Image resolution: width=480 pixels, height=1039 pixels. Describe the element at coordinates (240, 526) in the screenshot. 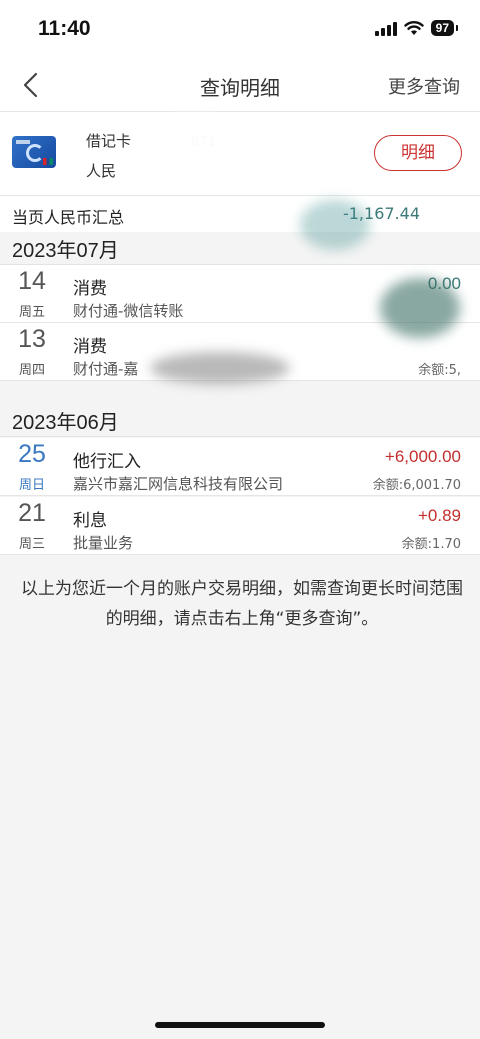

I see `transaction-row: 21 周三 利息 批量业务 +0.89 余额:1.70` at that location.